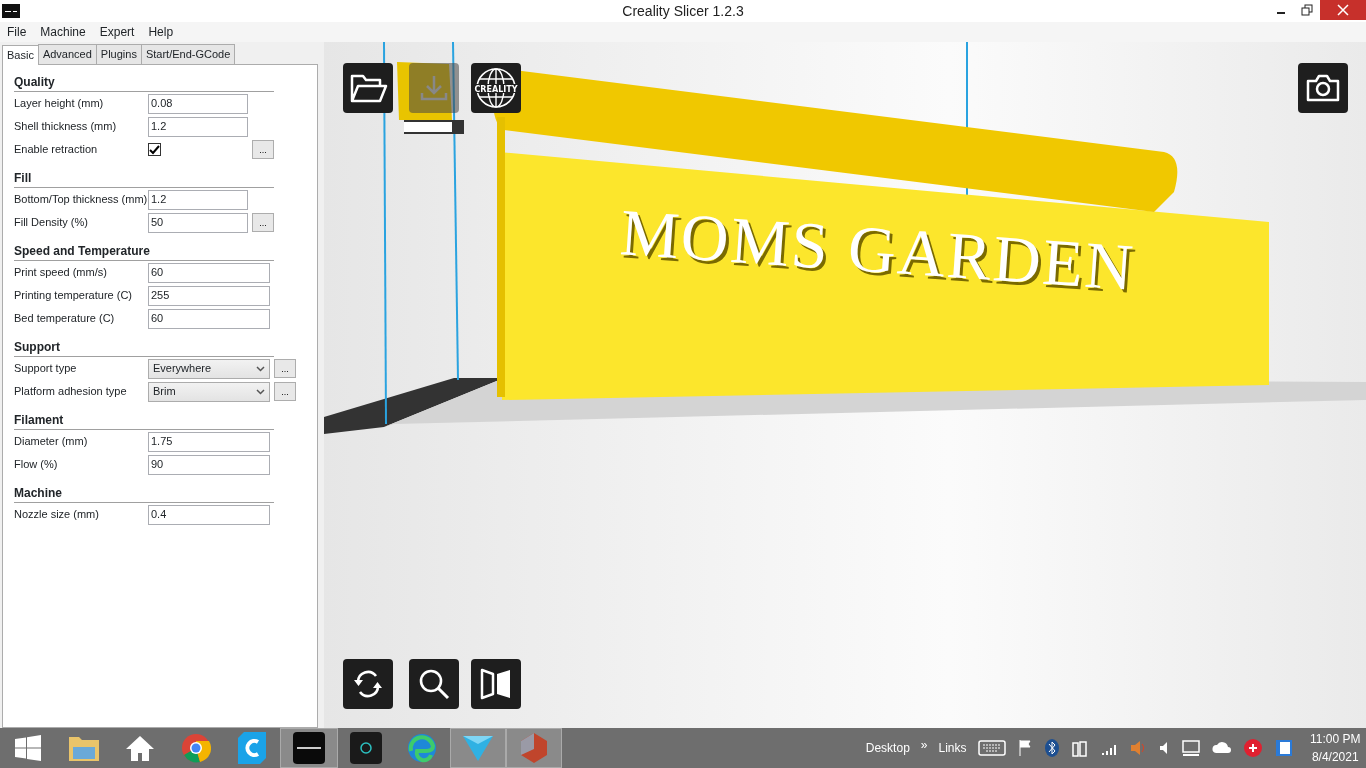 The height and width of the screenshot is (768, 1366). I want to click on rotate-button, so click(368, 684).